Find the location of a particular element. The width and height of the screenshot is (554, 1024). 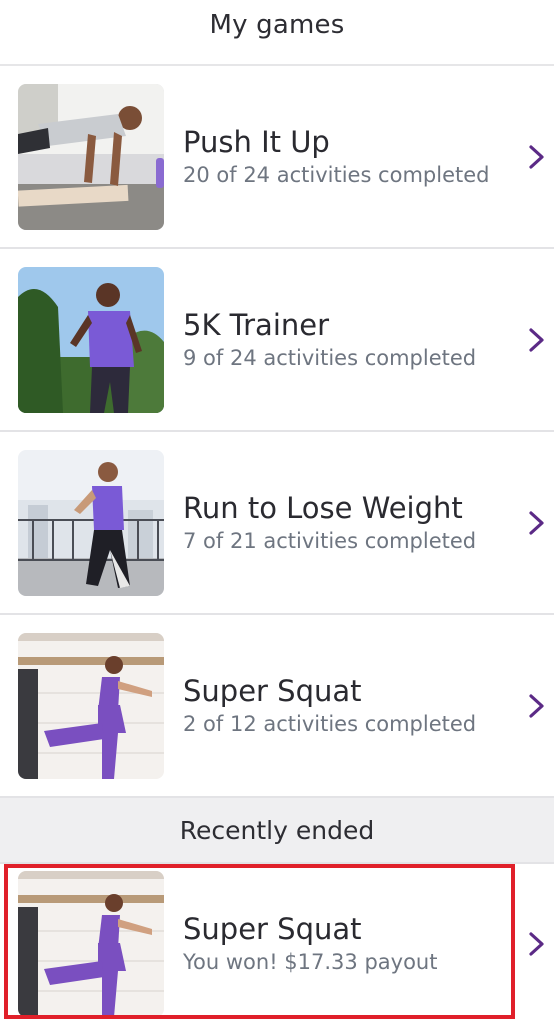

push-up-photo is located at coordinates (91, 156).